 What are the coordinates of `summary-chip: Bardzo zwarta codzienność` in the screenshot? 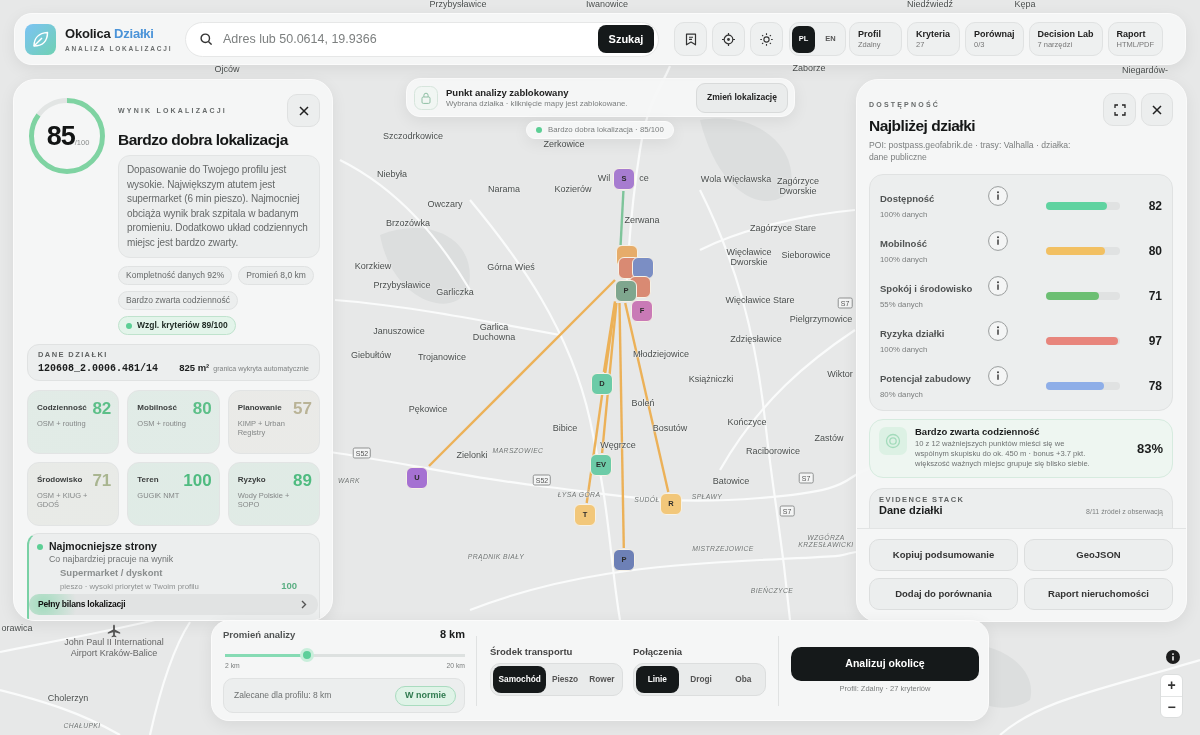 It's located at (178, 300).